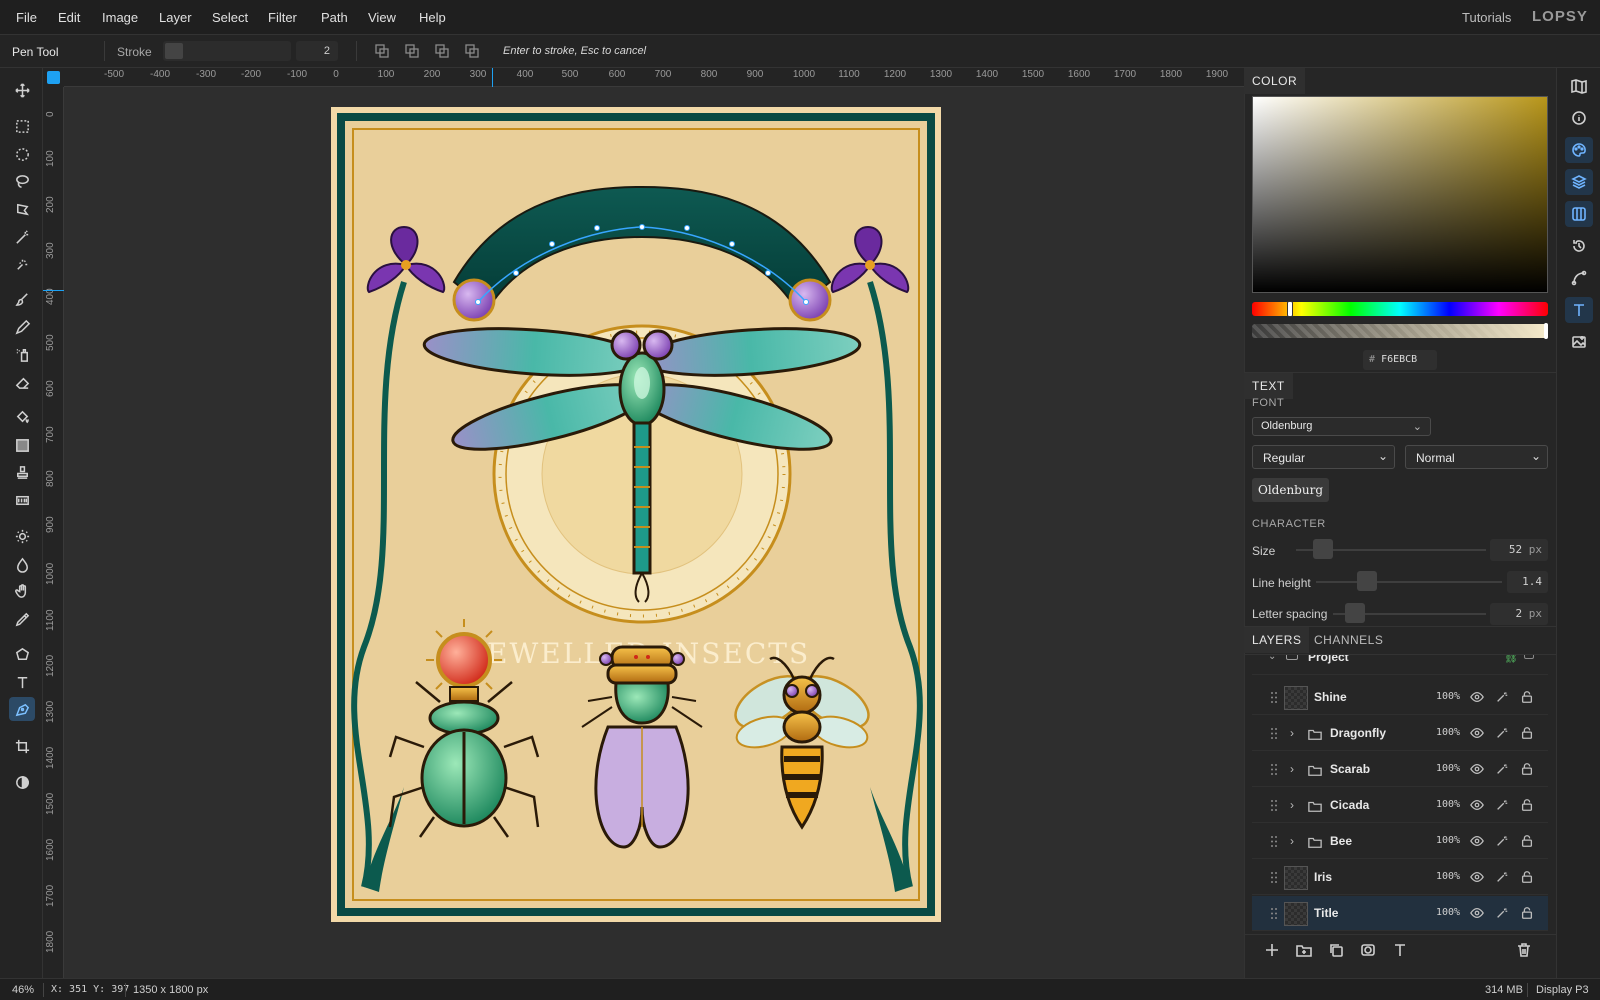 Image resolution: width=1600 pixels, height=1000 pixels. I want to click on layer-root-row: ⌄ Project ⛓, so click(1400, 665).